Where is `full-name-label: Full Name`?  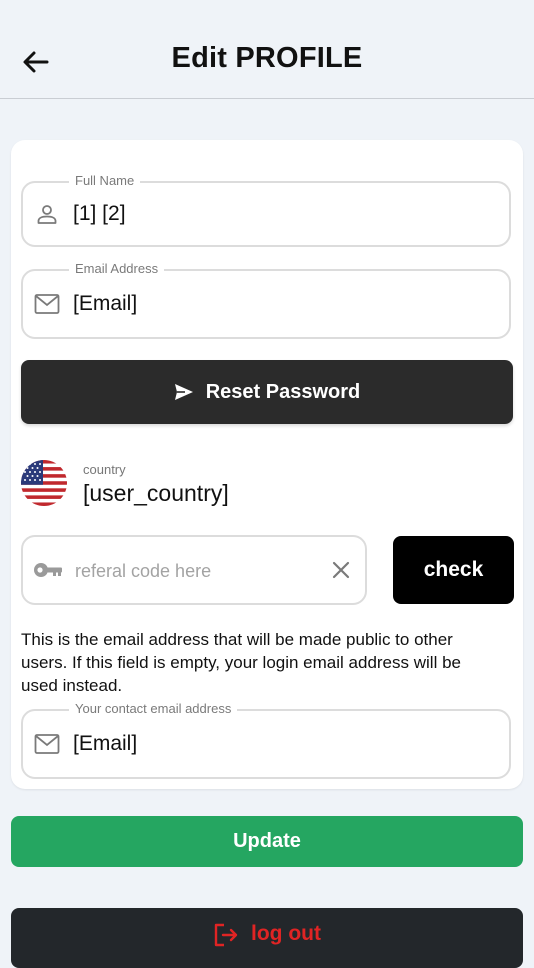
full-name-label: Full Name is located at coordinates (105, 181).